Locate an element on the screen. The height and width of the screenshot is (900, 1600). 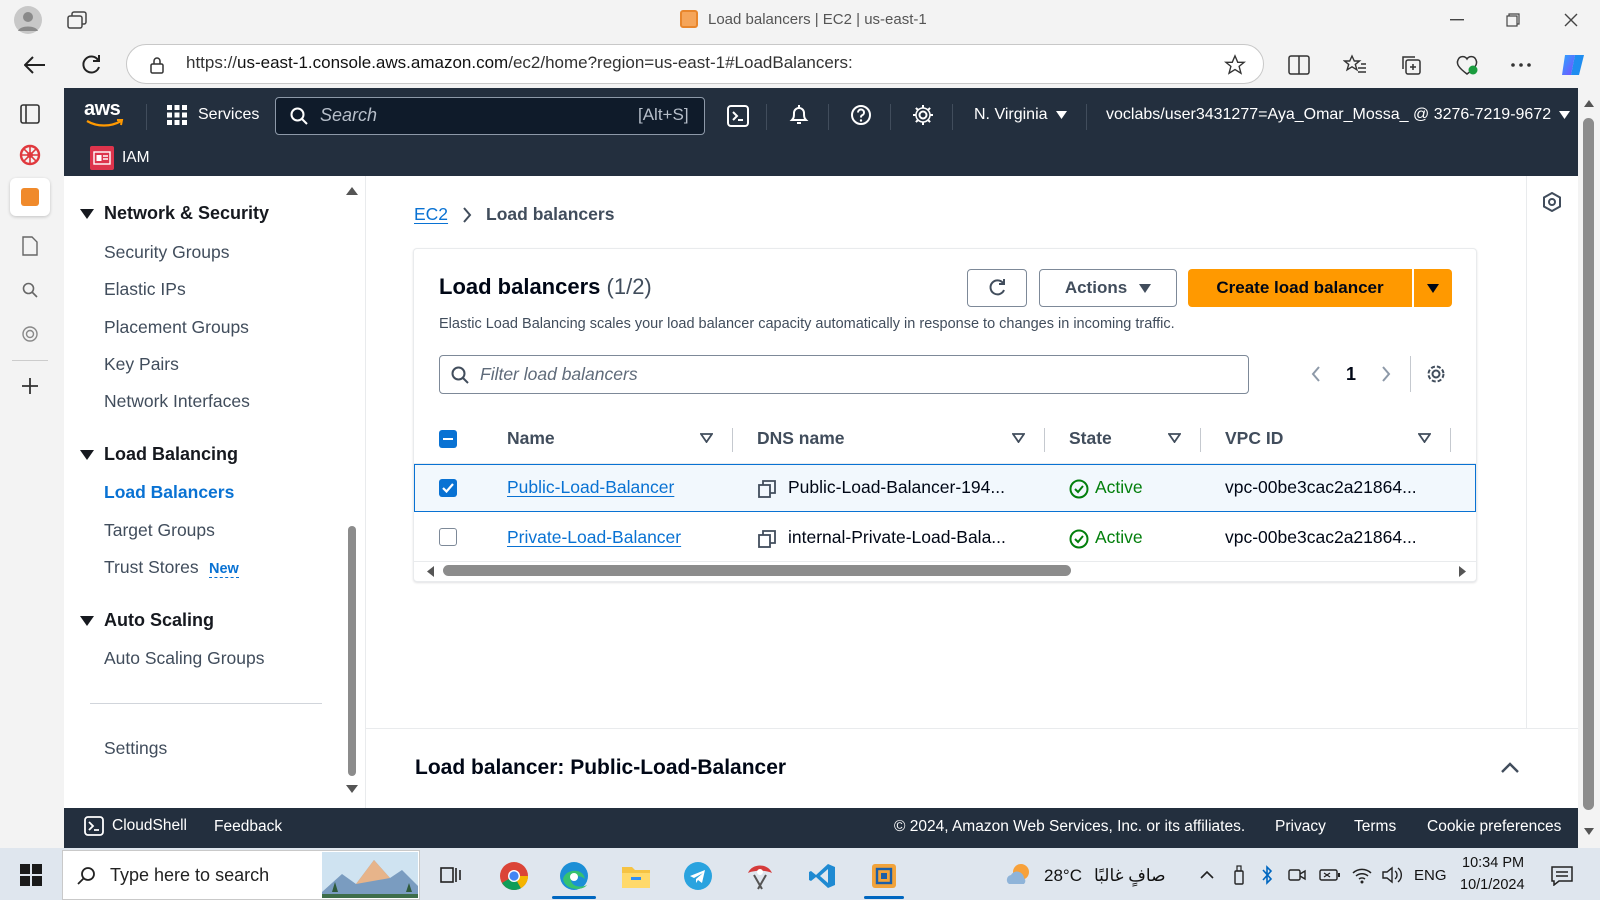
column-header-state: State is located at coordinates (1090, 438).